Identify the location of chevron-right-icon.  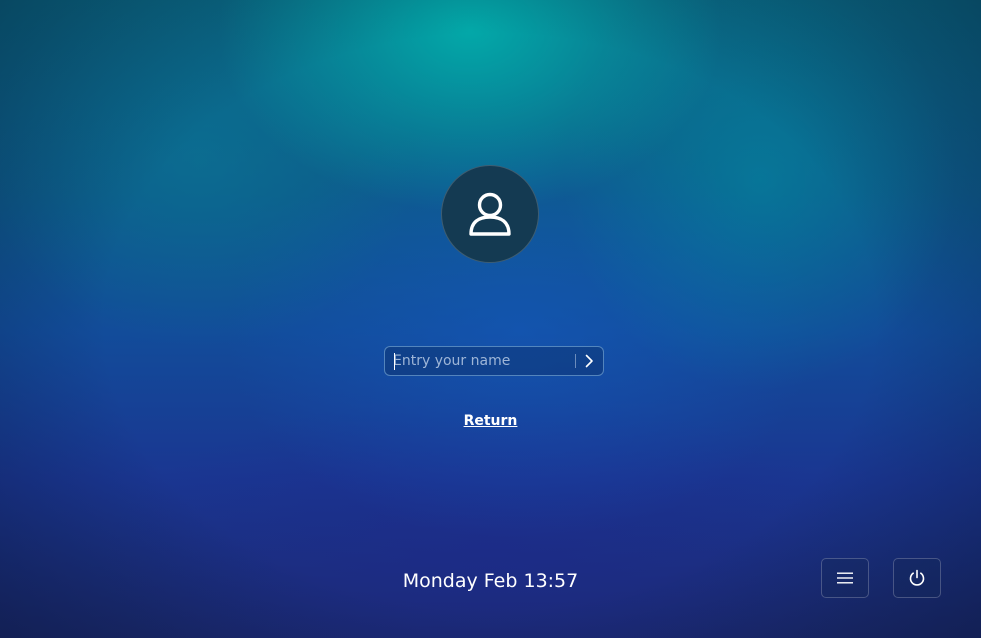
(590, 361).